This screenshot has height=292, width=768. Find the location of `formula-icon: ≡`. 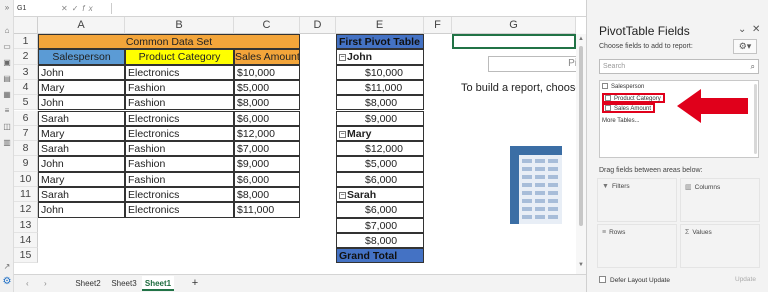

formula-icon: ≡ is located at coordinates (7, 110).